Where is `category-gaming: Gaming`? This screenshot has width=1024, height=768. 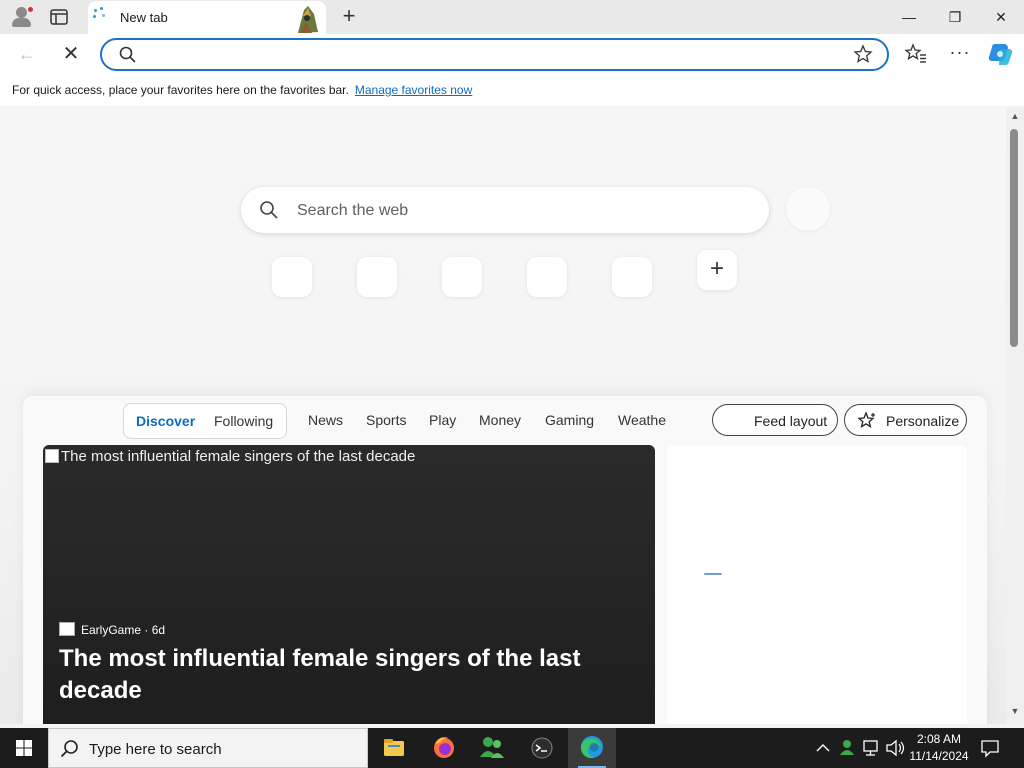
category-gaming: Gaming is located at coordinates (569, 420).